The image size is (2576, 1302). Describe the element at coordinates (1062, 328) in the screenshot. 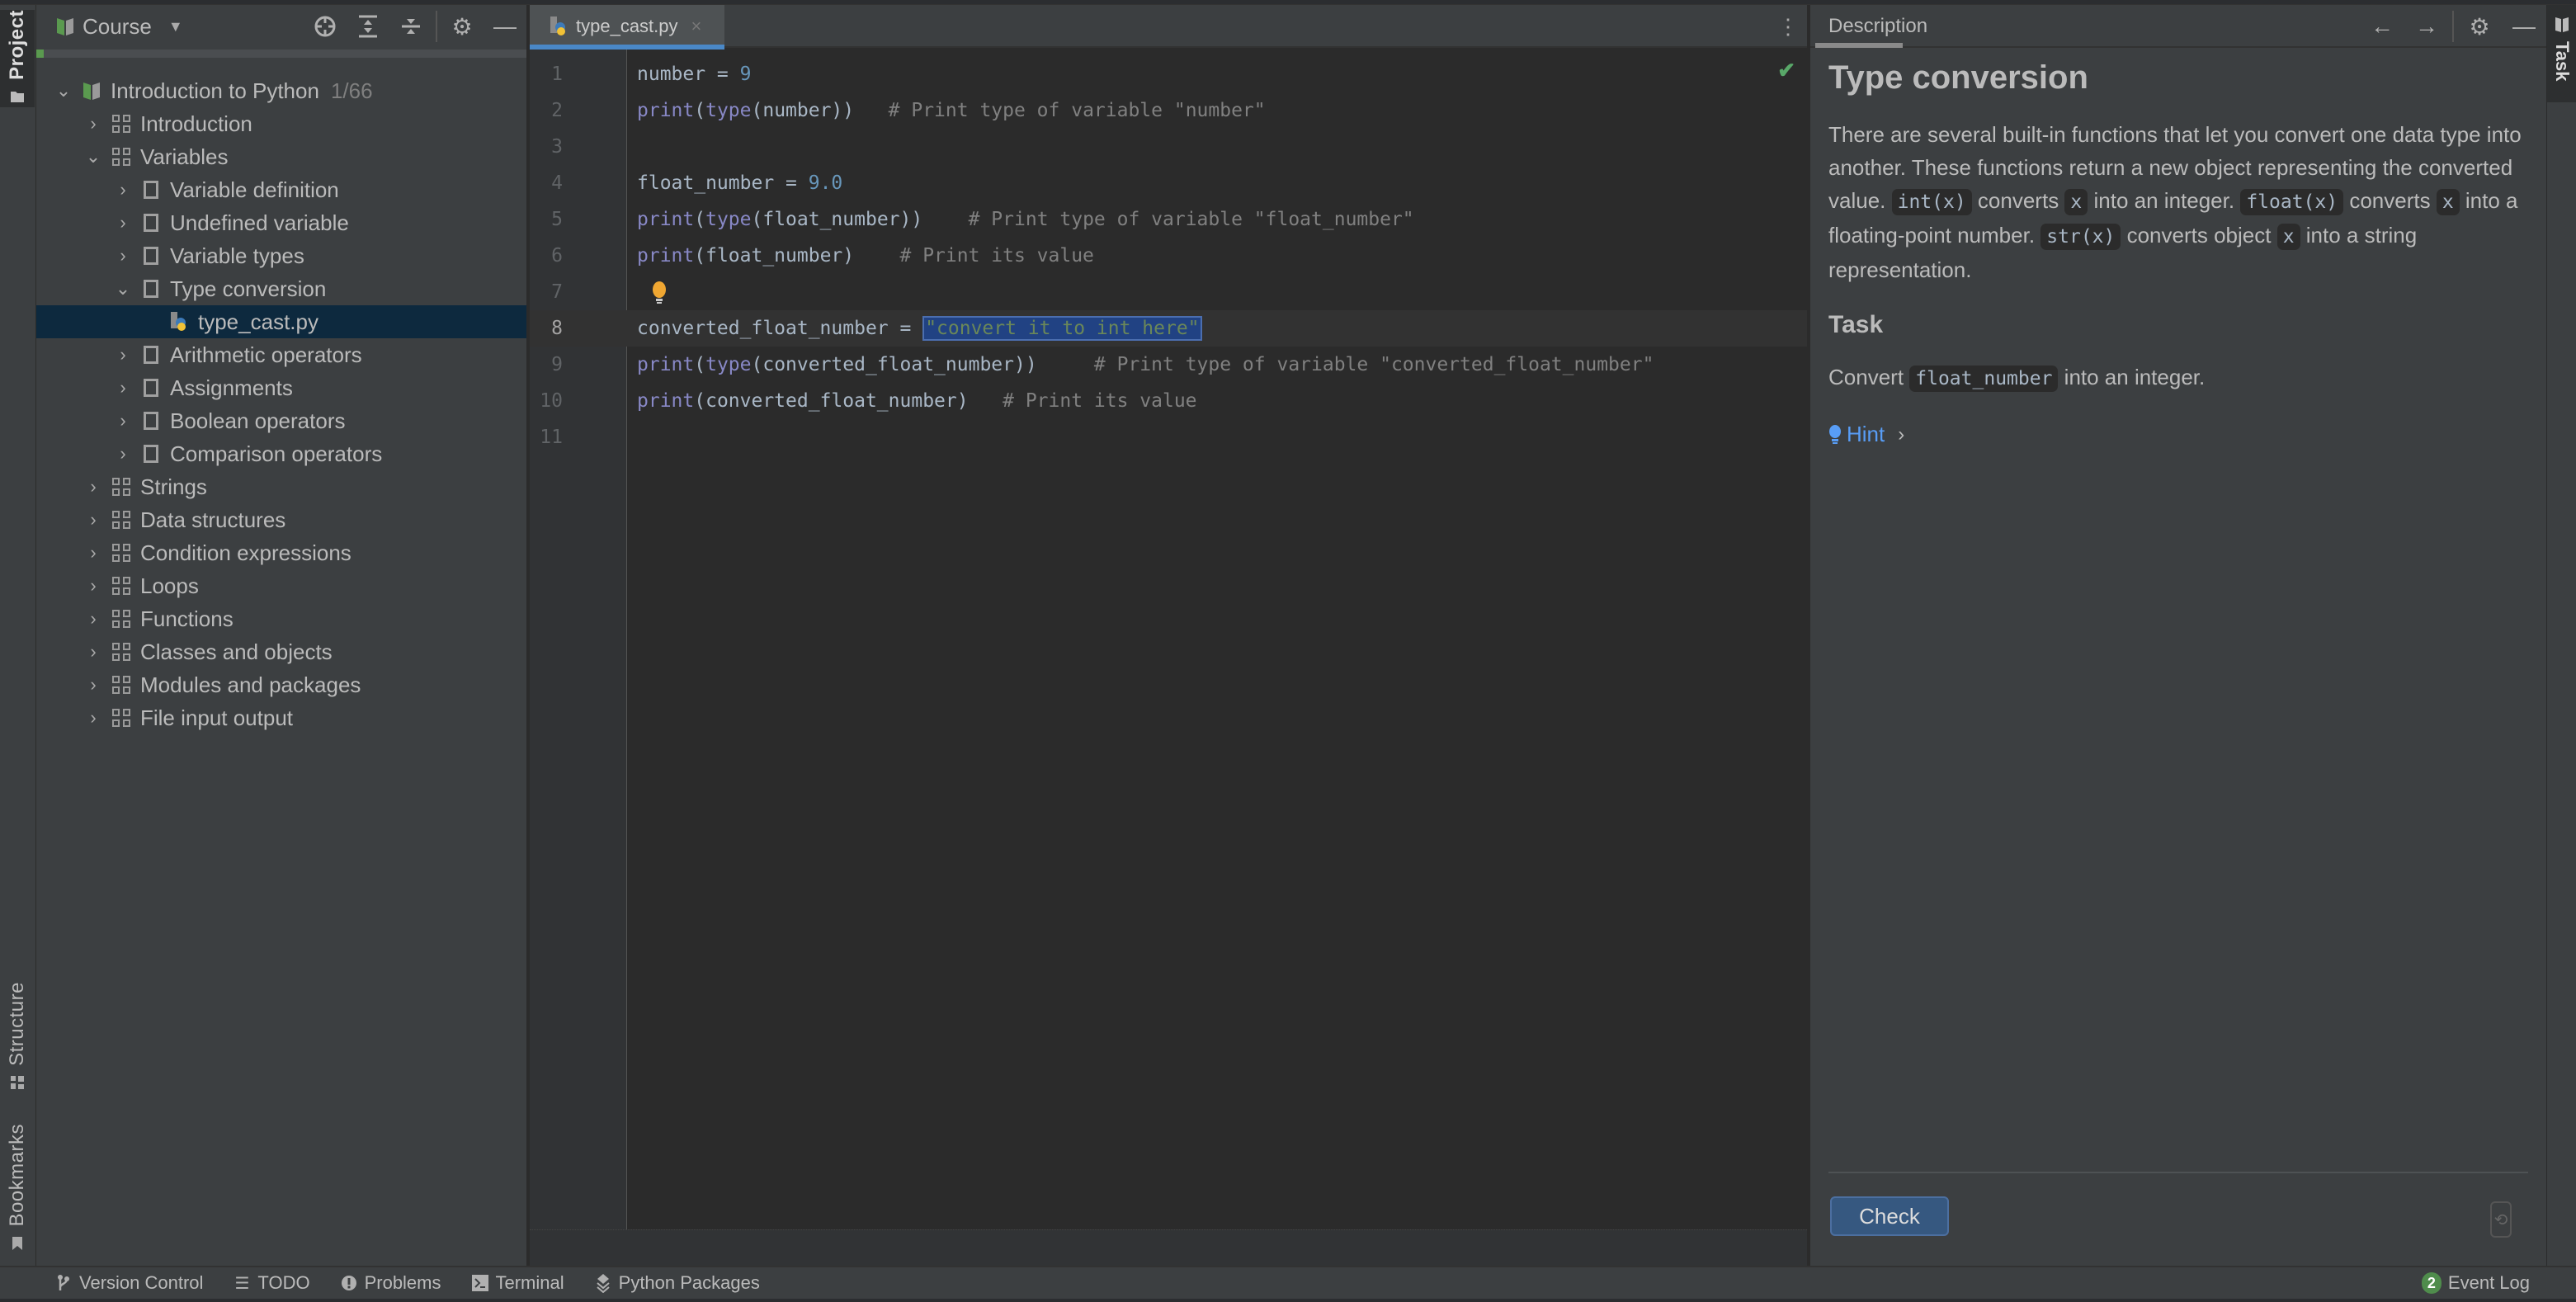

I see `placeholder-string-selection: "convert it to int here"` at that location.